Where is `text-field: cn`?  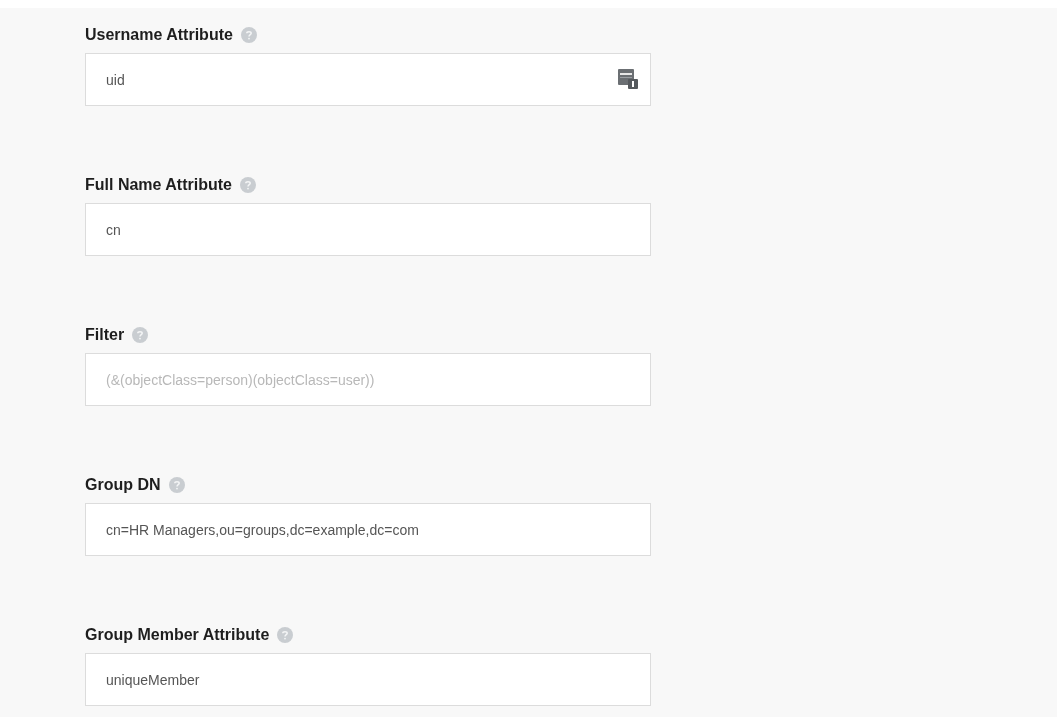
text-field: cn is located at coordinates (368, 229).